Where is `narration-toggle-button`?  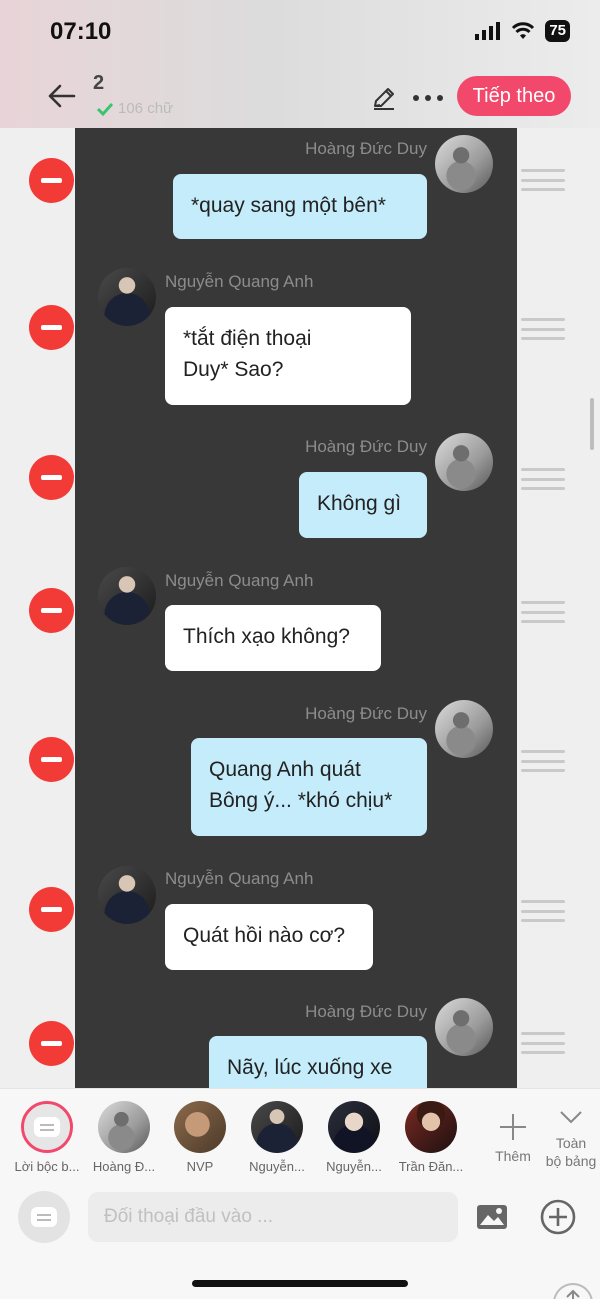
narration-toggle-button is located at coordinates (44, 1217).